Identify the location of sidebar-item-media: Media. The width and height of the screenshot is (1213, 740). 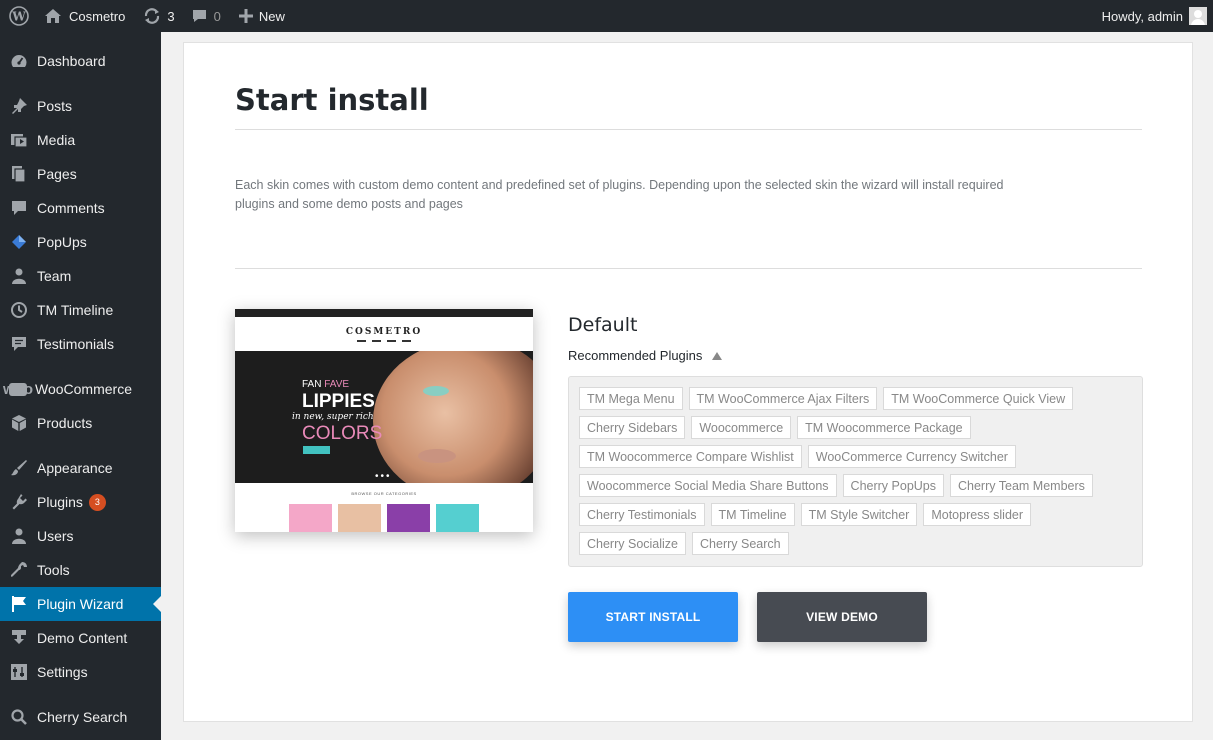
(80, 140).